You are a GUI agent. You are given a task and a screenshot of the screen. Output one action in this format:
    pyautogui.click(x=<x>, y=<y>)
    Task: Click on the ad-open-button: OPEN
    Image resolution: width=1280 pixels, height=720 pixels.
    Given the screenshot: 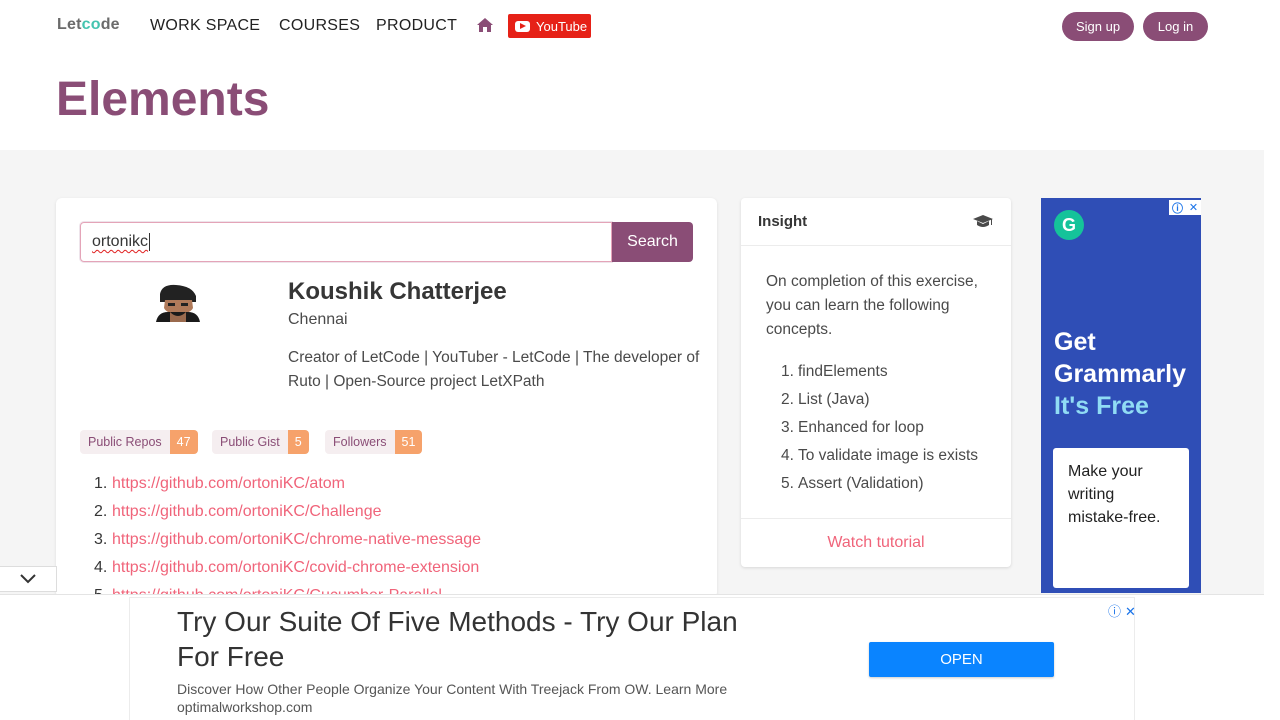 What is the action you would take?
    pyautogui.click(x=961, y=659)
    